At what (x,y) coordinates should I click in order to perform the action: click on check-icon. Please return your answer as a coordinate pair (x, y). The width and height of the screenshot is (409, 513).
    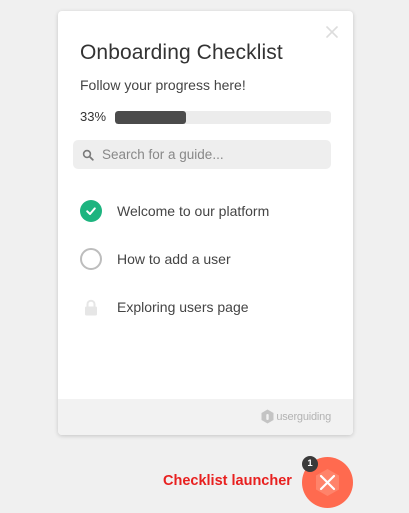
    Looking at the image, I should click on (91, 211).